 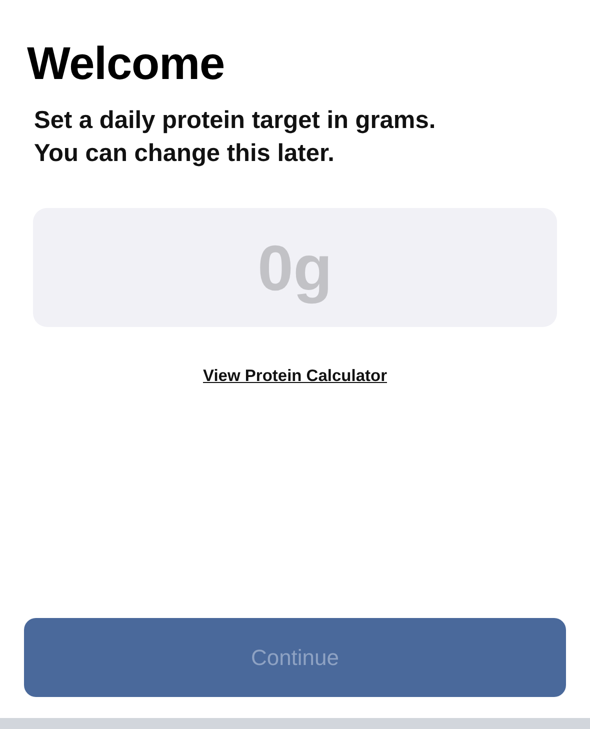 I want to click on welcome-title: Welcome, so click(x=126, y=63).